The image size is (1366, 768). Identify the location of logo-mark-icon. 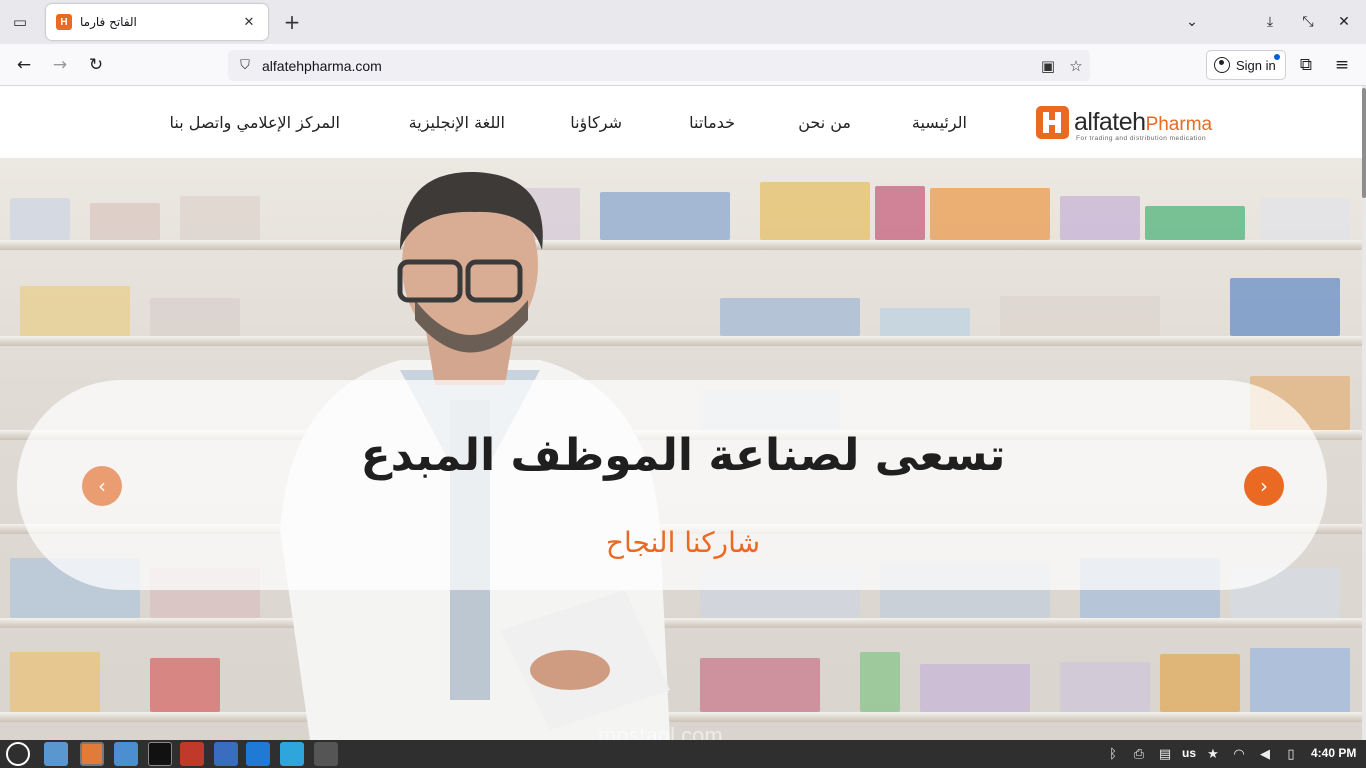
(1052, 122).